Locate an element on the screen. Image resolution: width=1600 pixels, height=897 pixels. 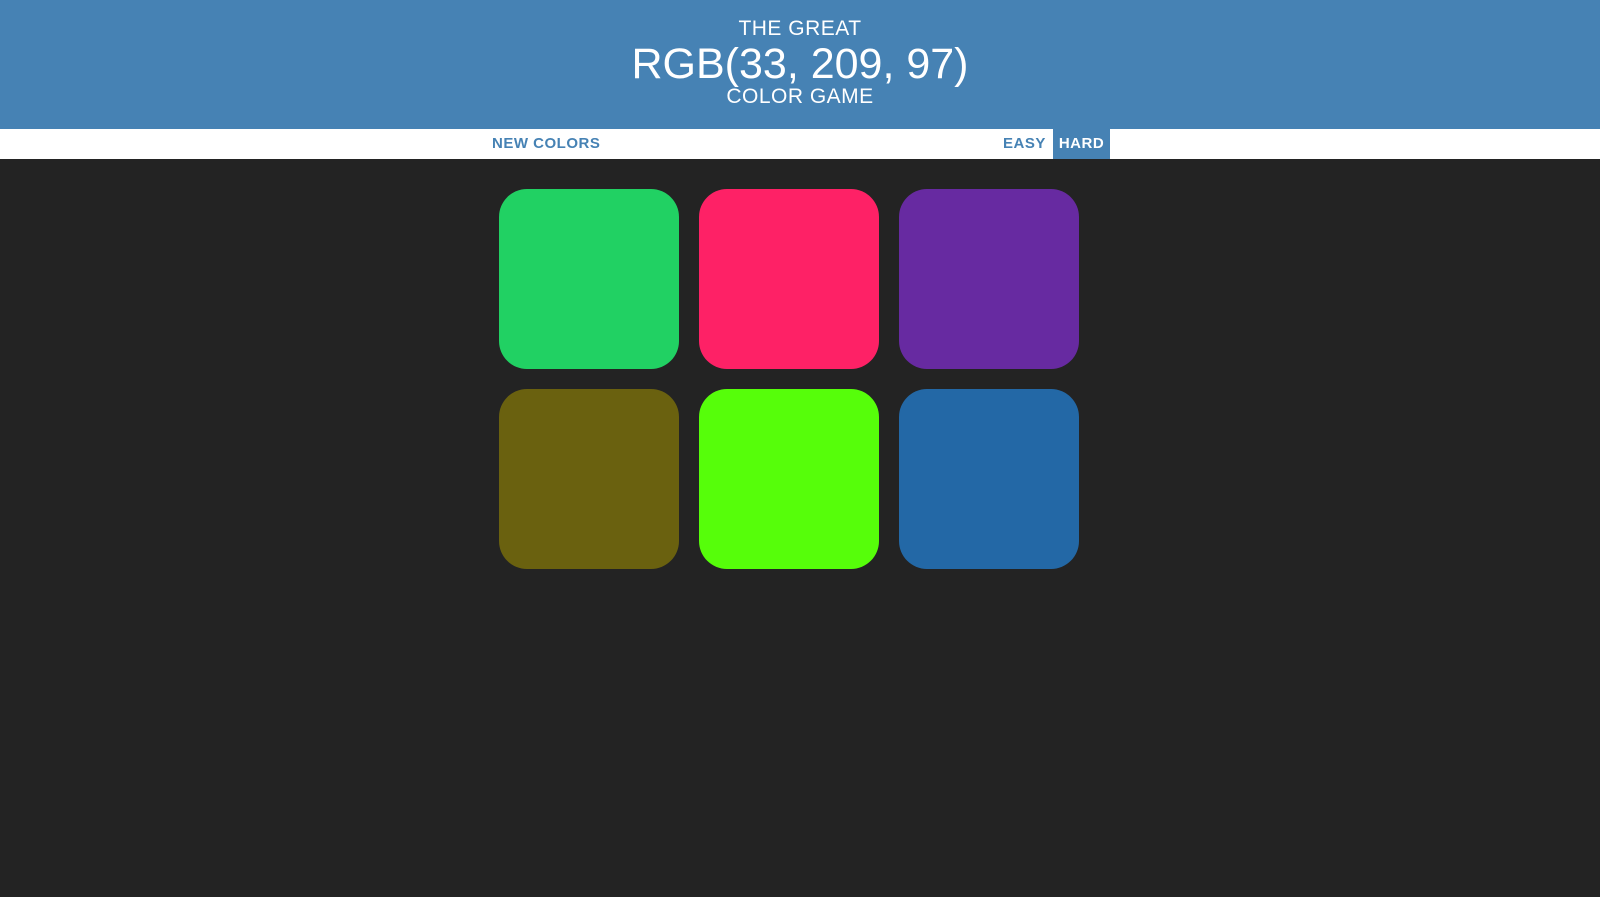
title-line-color-game: COLOR GAME is located at coordinates (800, 96).